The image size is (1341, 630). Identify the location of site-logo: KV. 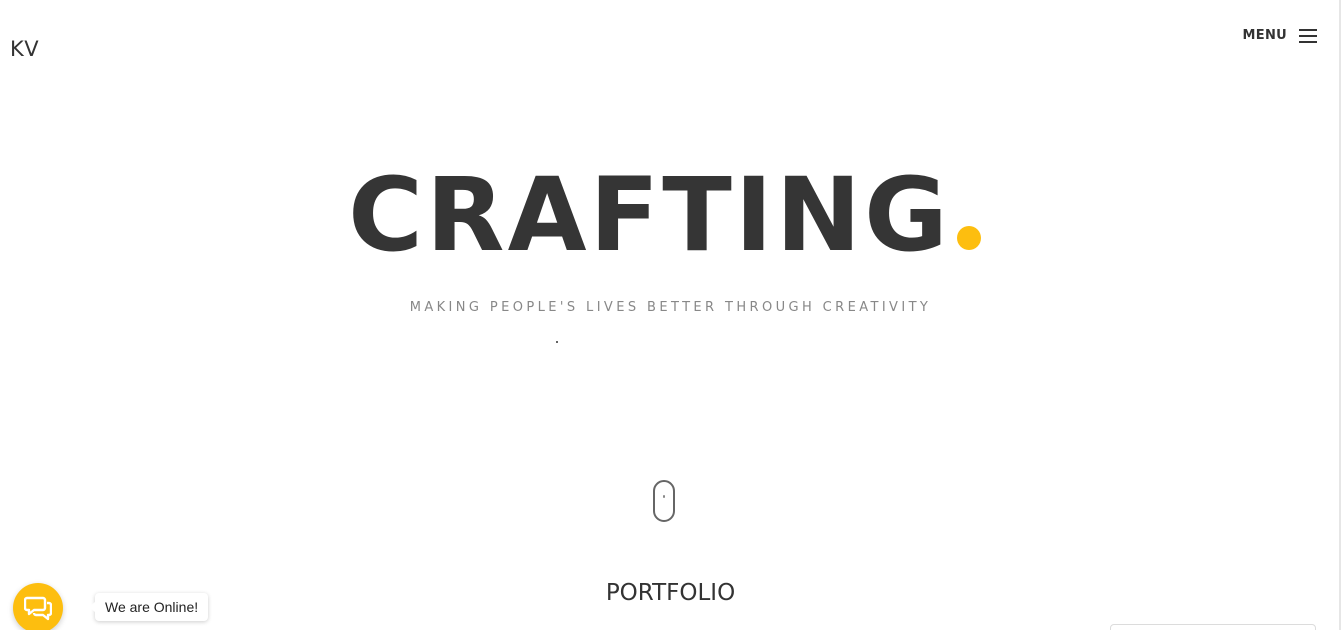
(24, 49).